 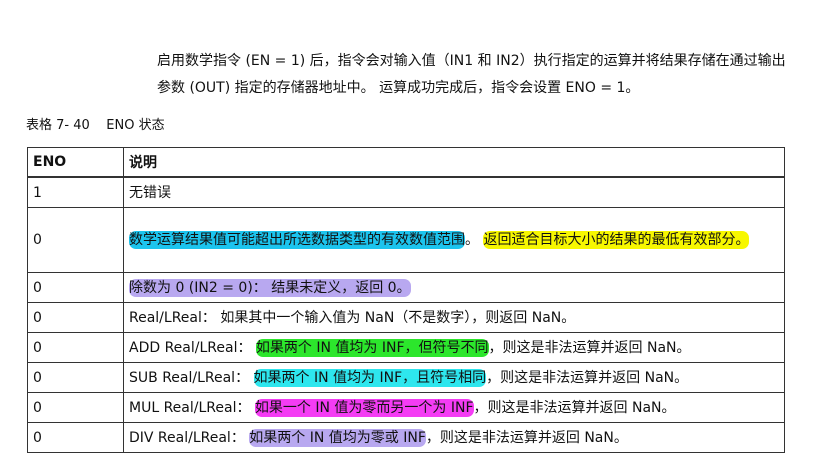 I want to click on description-text: SUB Real/LReal：, so click(x=191, y=377).